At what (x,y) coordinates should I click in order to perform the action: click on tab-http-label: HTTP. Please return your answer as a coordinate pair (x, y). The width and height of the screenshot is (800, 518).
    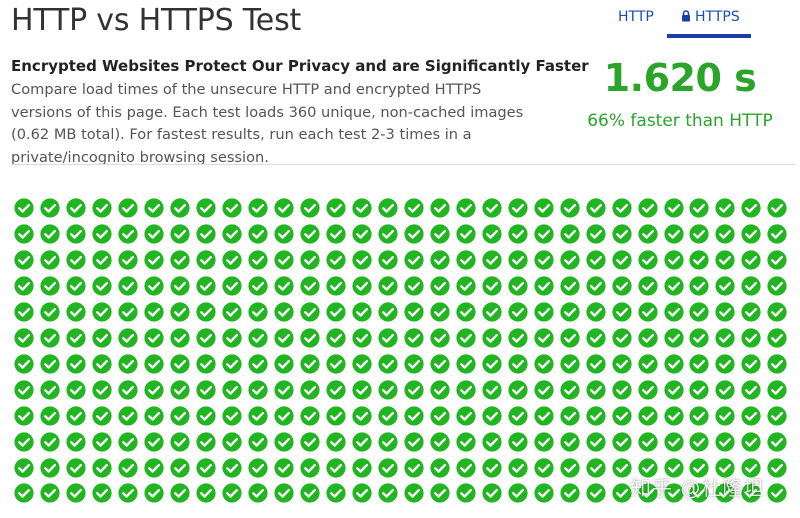
    Looking at the image, I should click on (636, 17).